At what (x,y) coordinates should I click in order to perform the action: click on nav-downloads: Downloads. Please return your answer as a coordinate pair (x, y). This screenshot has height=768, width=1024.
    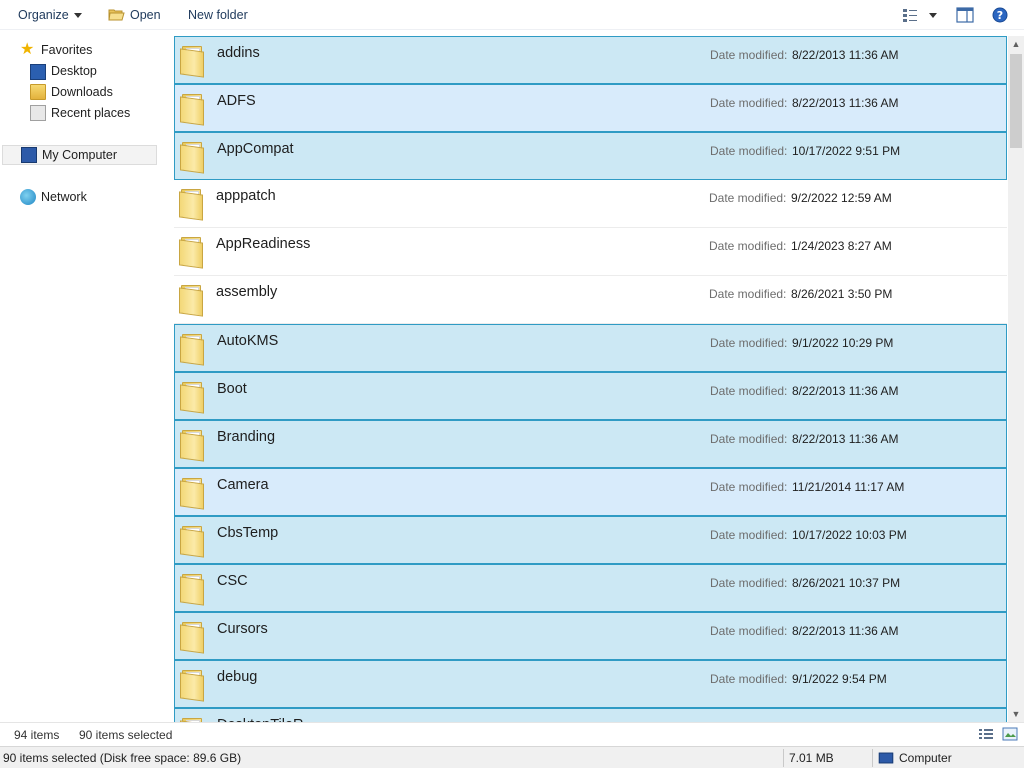
    Looking at the image, I should click on (71, 92).